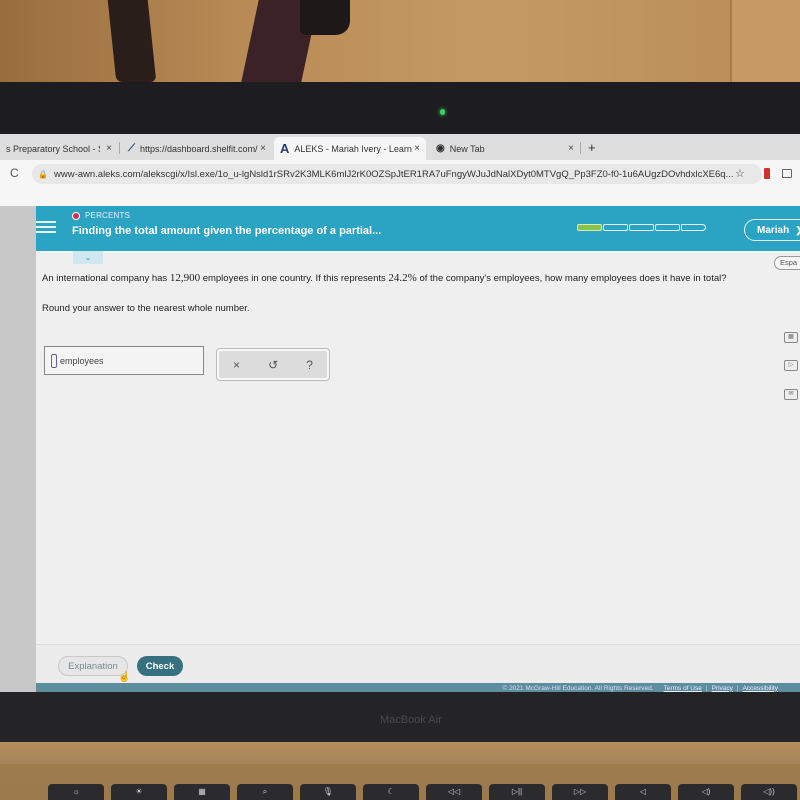 This screenshot has height=800, width=800. What do you see at coordinates (325, 17) in the screenshot?
I see `background-shoe` at bounding box center [325, 17].